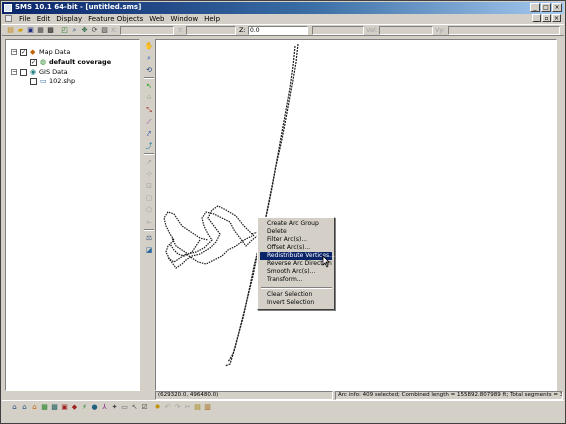 The height and width of the screenshot is (424, 566). Describe the element at coordinates (33, 81) in the screenshot. I see `shapefile-checkbox` at that location.